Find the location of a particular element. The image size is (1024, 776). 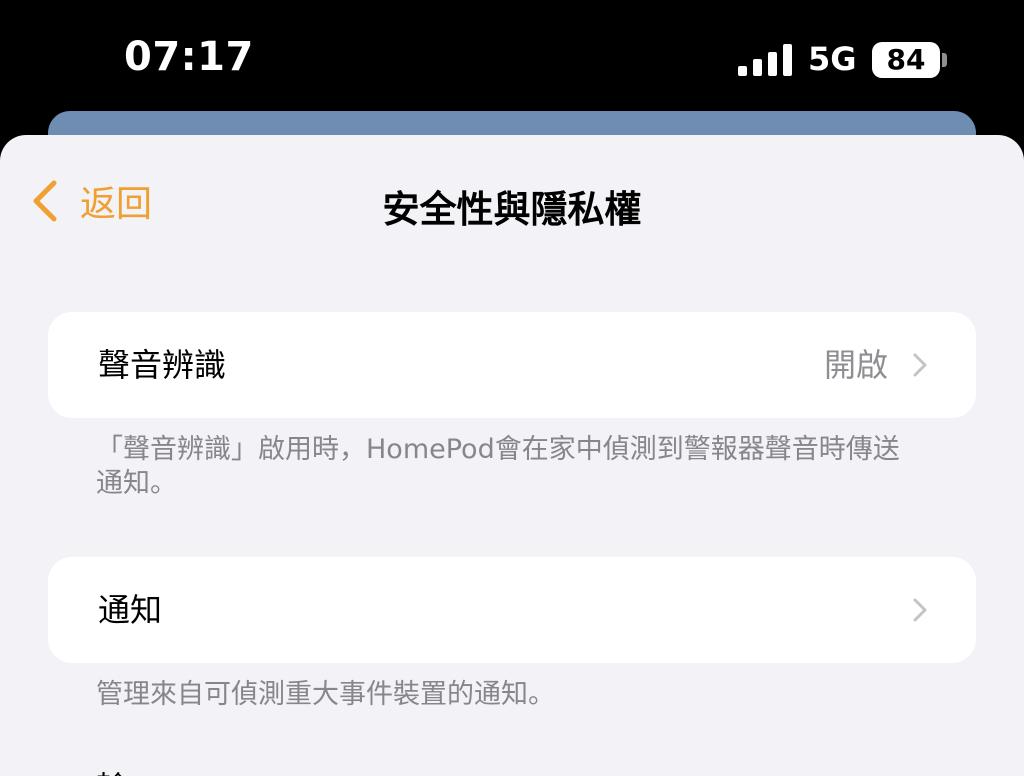

sound-recognition-footer: 「聲音辨識」啟用時，HomePod會在家中偵測到警報器聲音時傳送通知。 is located at coordinates (498, 466).